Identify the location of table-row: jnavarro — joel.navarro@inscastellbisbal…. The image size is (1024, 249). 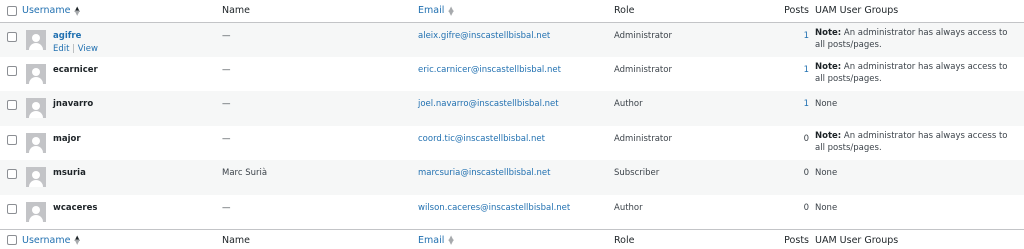
(512, 108).